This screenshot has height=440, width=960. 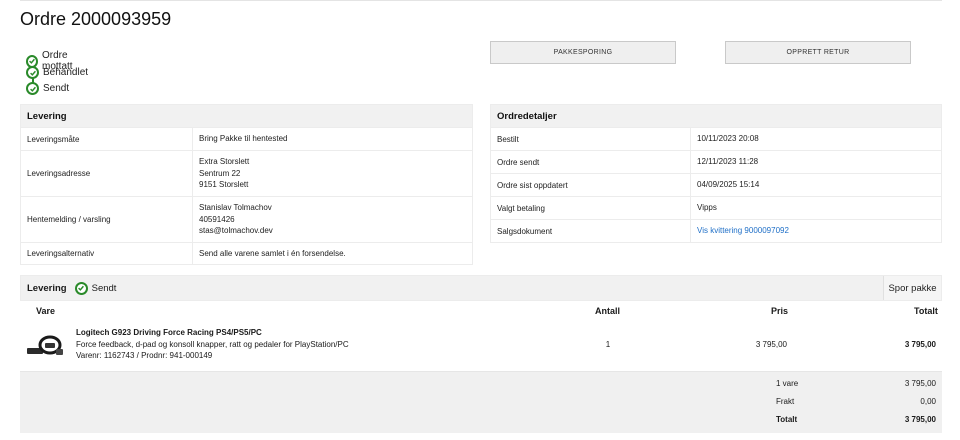 I want to click on row-value: Bring Pakke til hentested, so click(x=240, y=139).